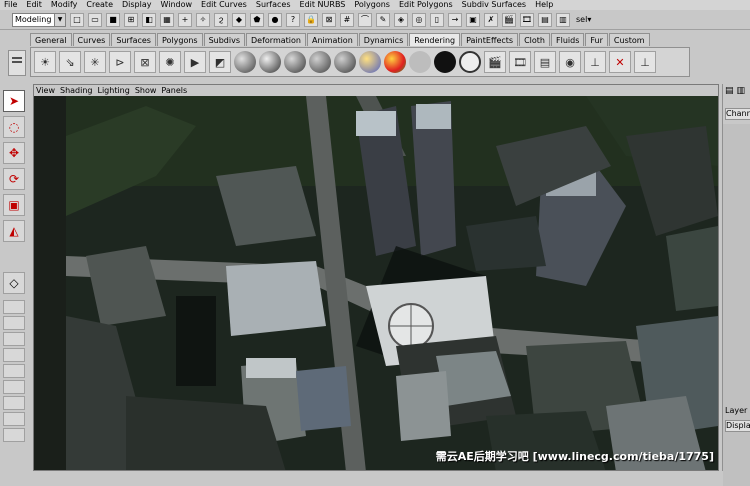 The image size is (750, 486). What do you see at coordinates (494, 5) in the screenshot?
I see `menu-subdiv-surfaces: Subdiv Surfaces` at bounding box center [494, 5].